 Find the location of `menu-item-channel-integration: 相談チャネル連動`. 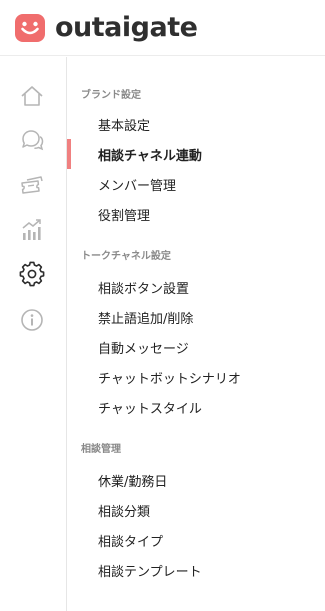

menu-item-channel-integration: 相談チャネル連動 is located at coordinates (196, 154).